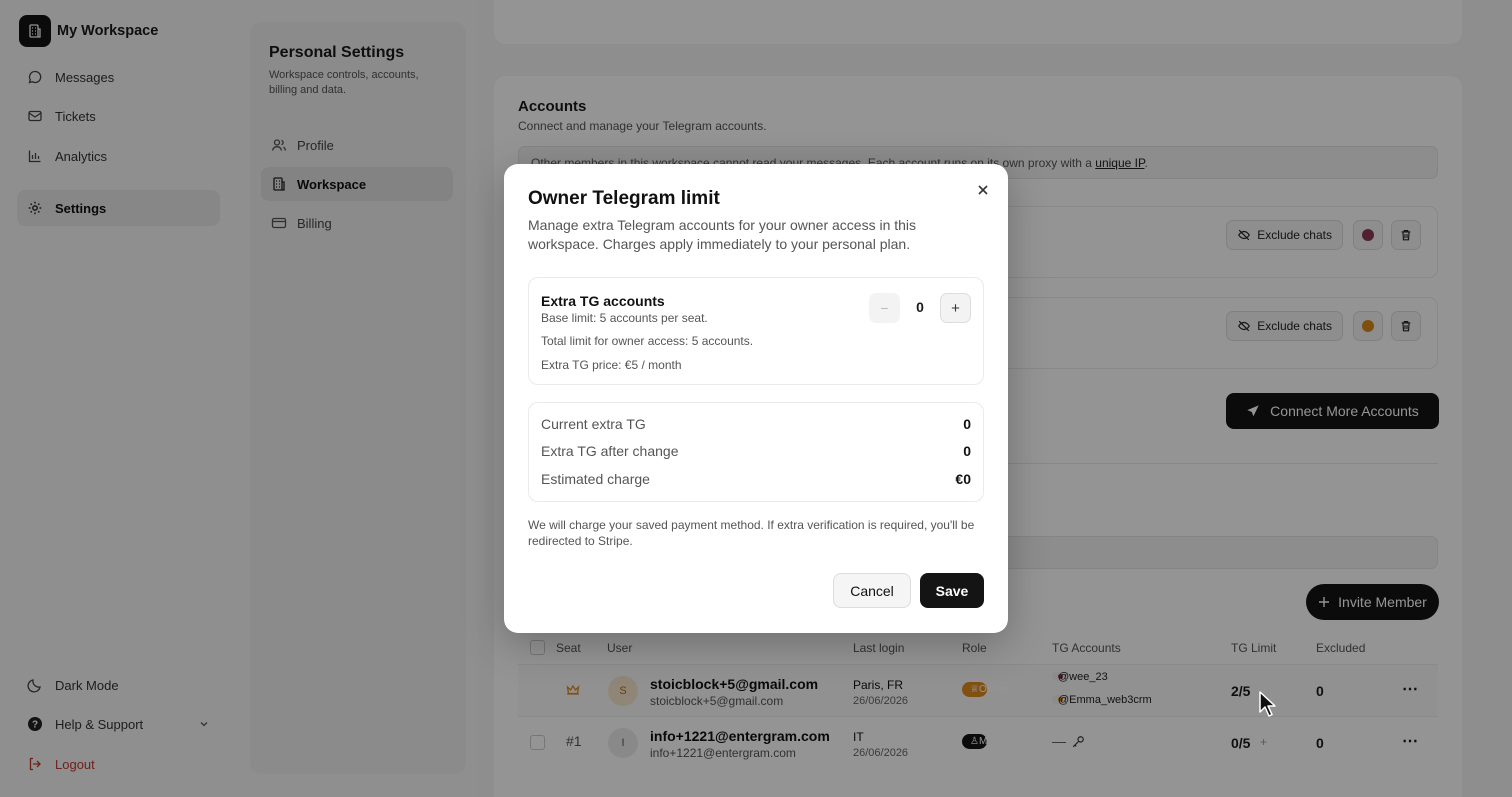 The width and height of the screenshot is (1512, 797). Describe the element at coordinates (624, 198) in the screenshot. I see `modal-title: Owner Telegram limit` at that location.